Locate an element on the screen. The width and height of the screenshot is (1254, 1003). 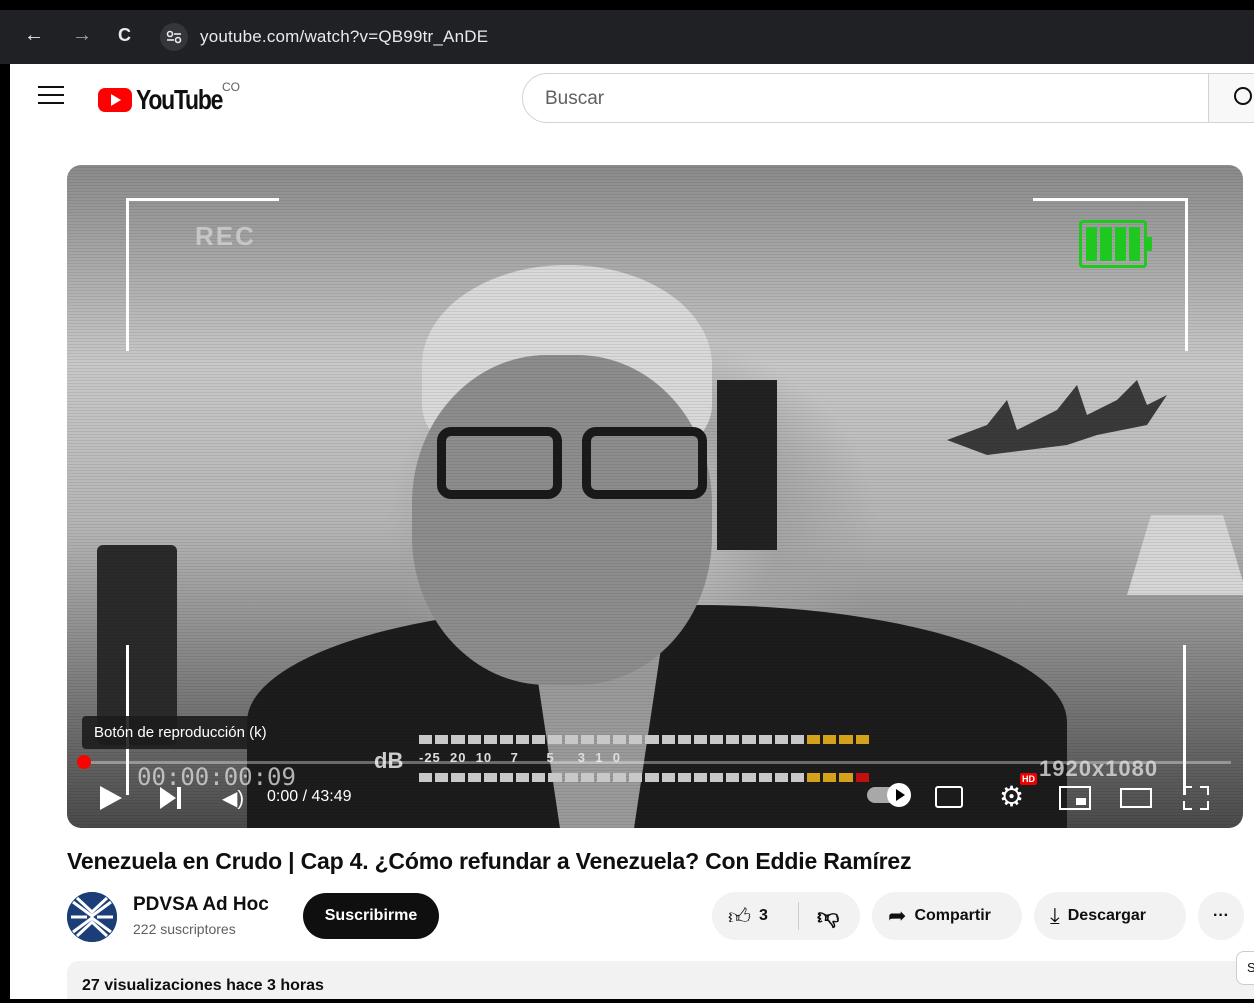
resolution-overlay: 1920x1080 is located at coordinates (1099, 768).